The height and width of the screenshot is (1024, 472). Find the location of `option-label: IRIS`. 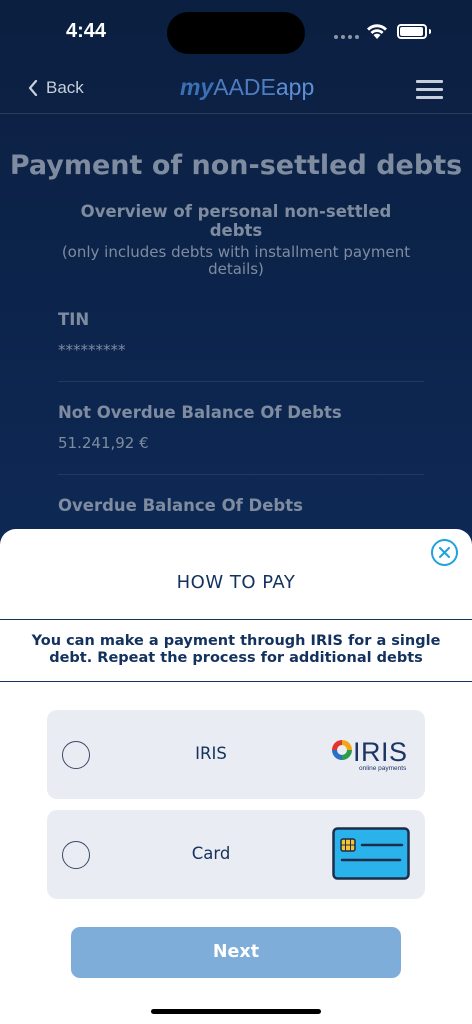

option-label: IRIS is located at coordinates (211, 753).